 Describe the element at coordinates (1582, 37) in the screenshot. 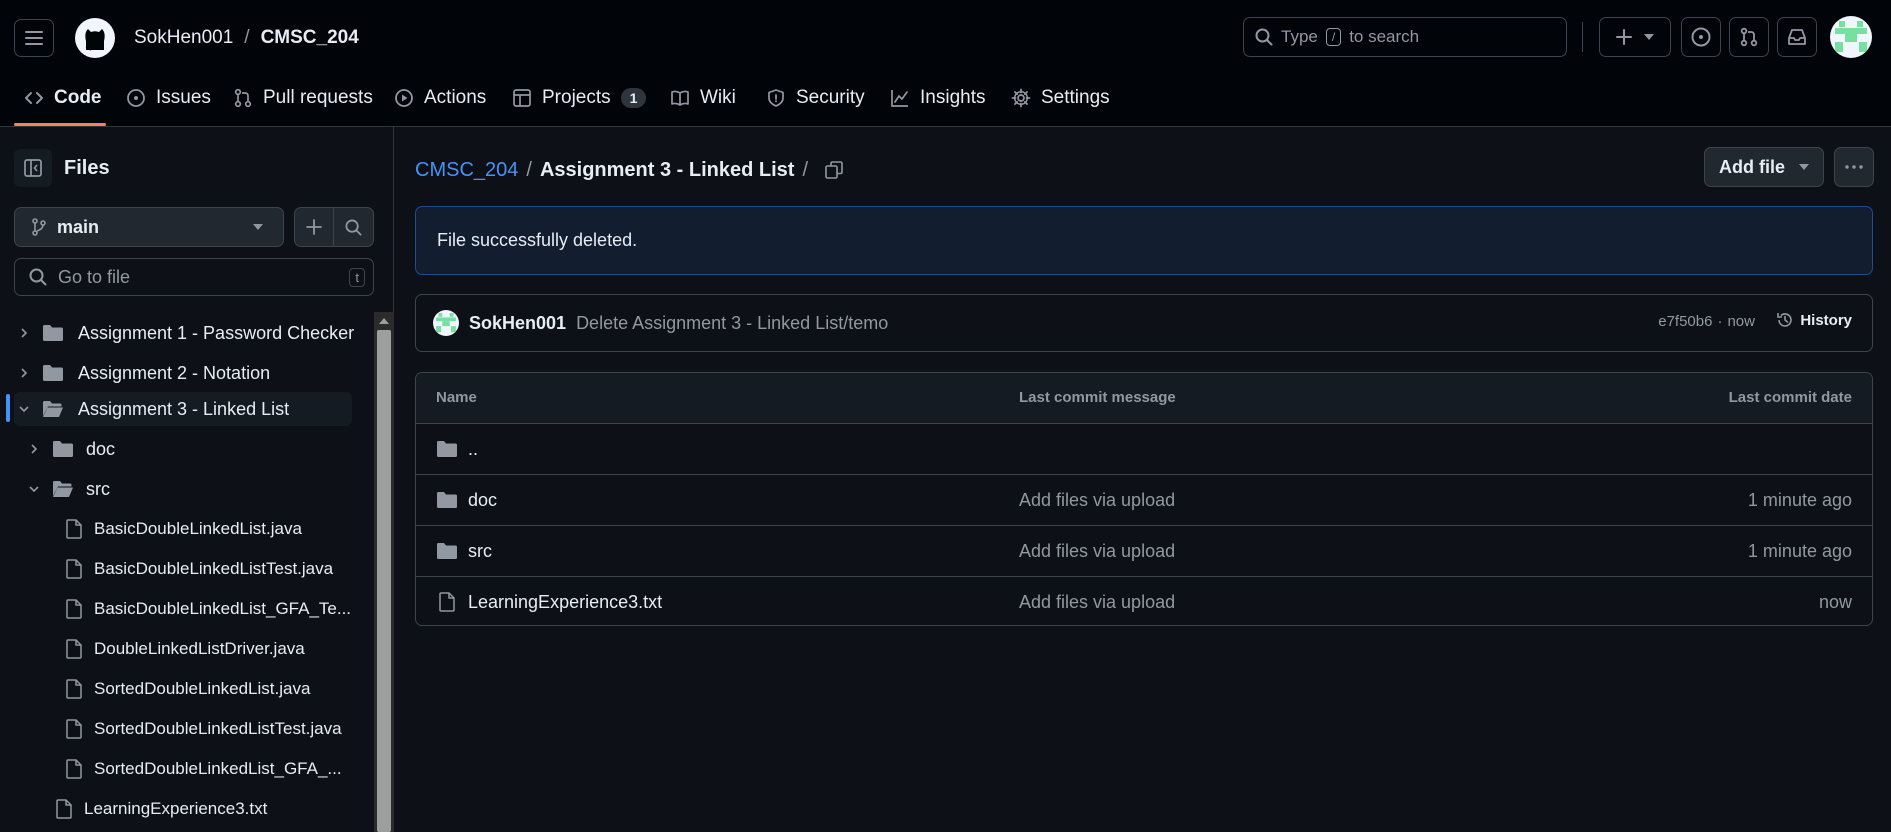

I see `header-divider` at that location.